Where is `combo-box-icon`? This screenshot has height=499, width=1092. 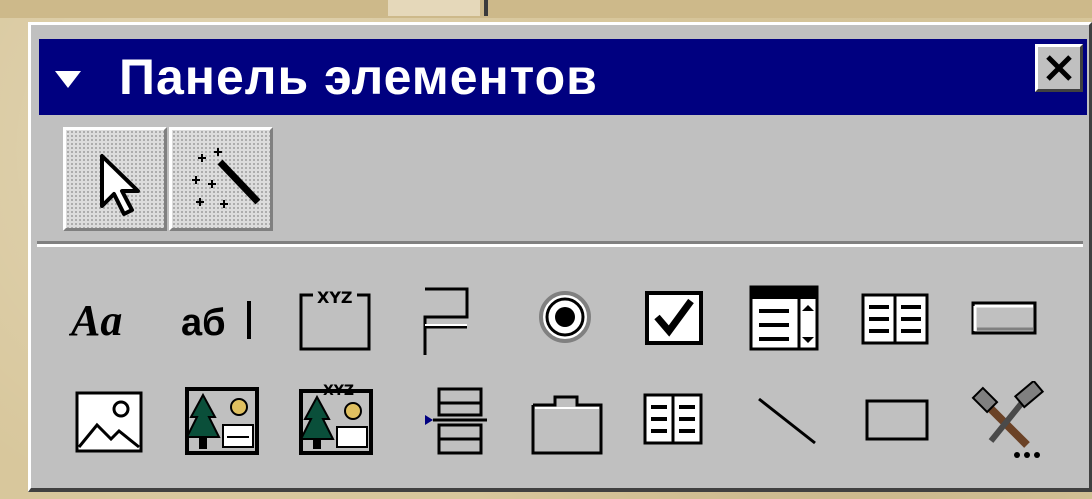
combo-box-icon is located at coordinates (784, 318).